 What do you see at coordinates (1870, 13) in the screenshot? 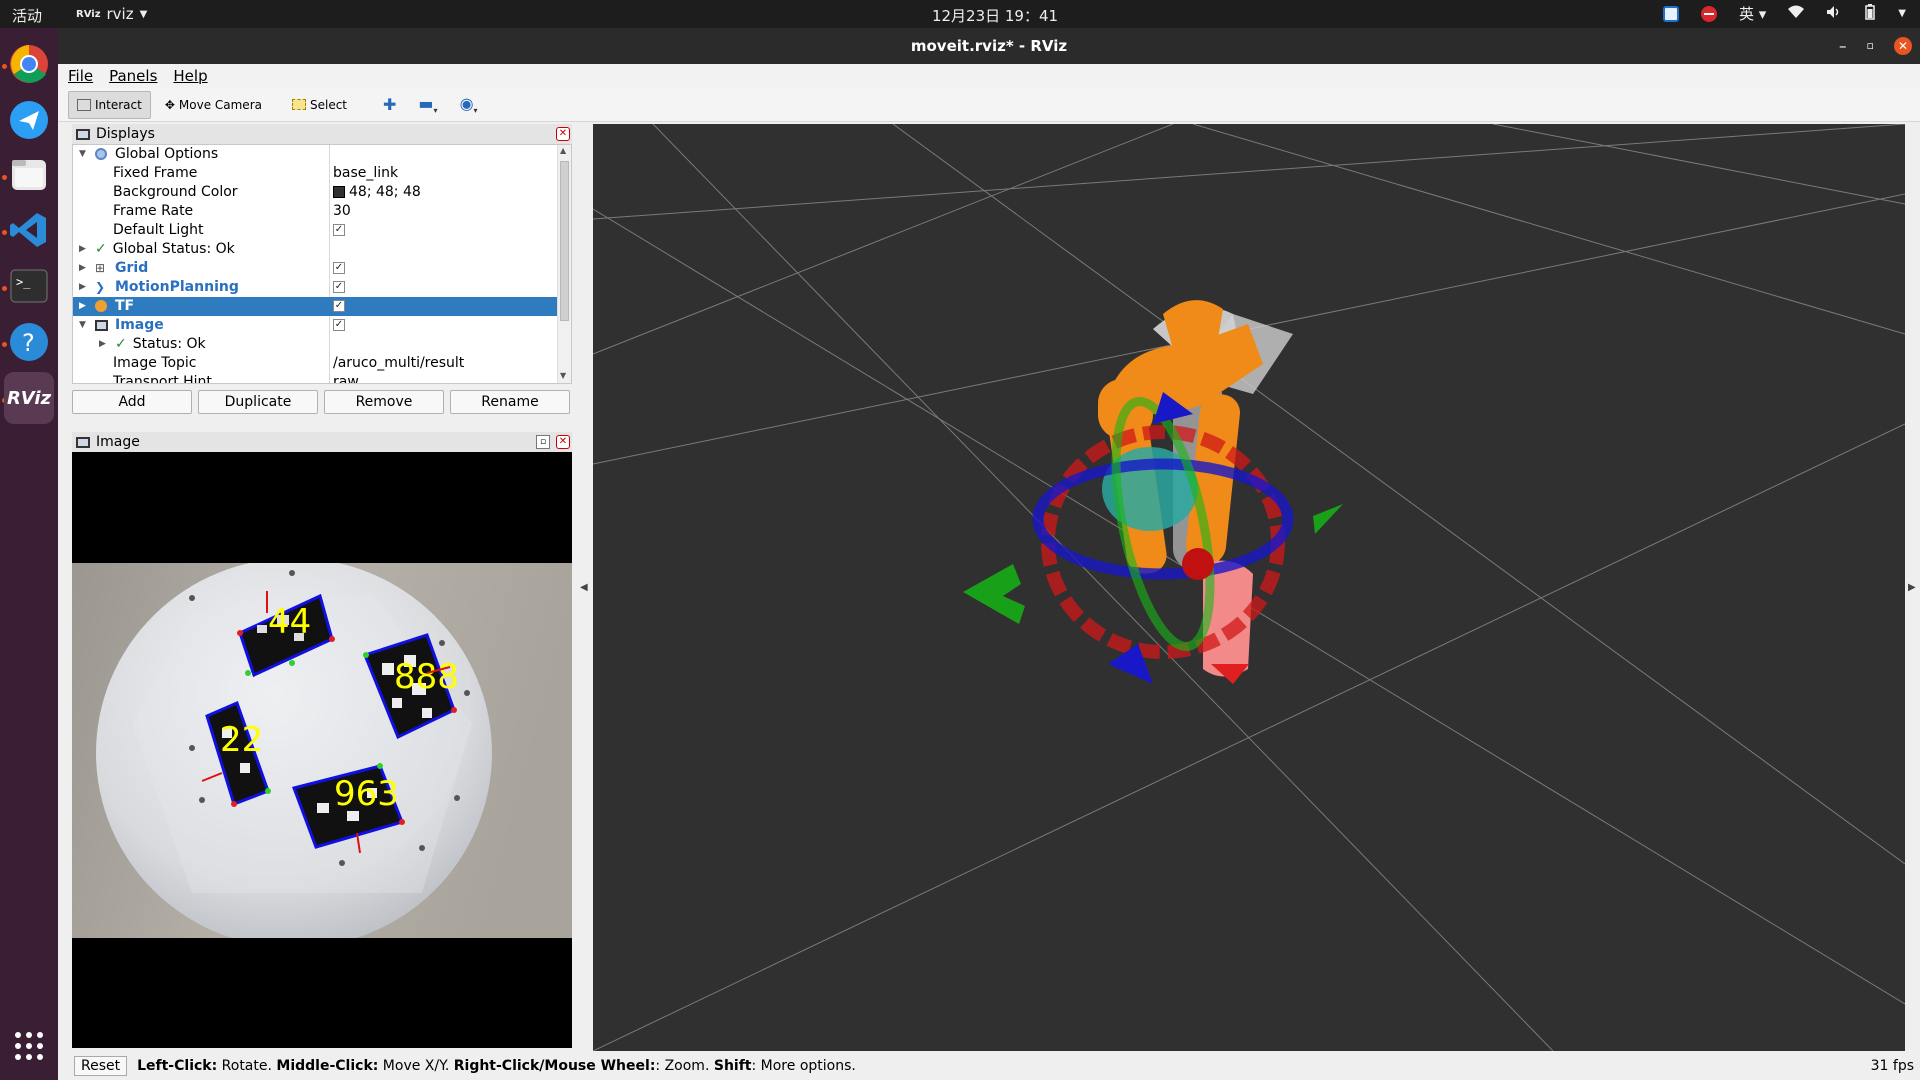
I see `battery-icon` at bounding box center [1870, 13].